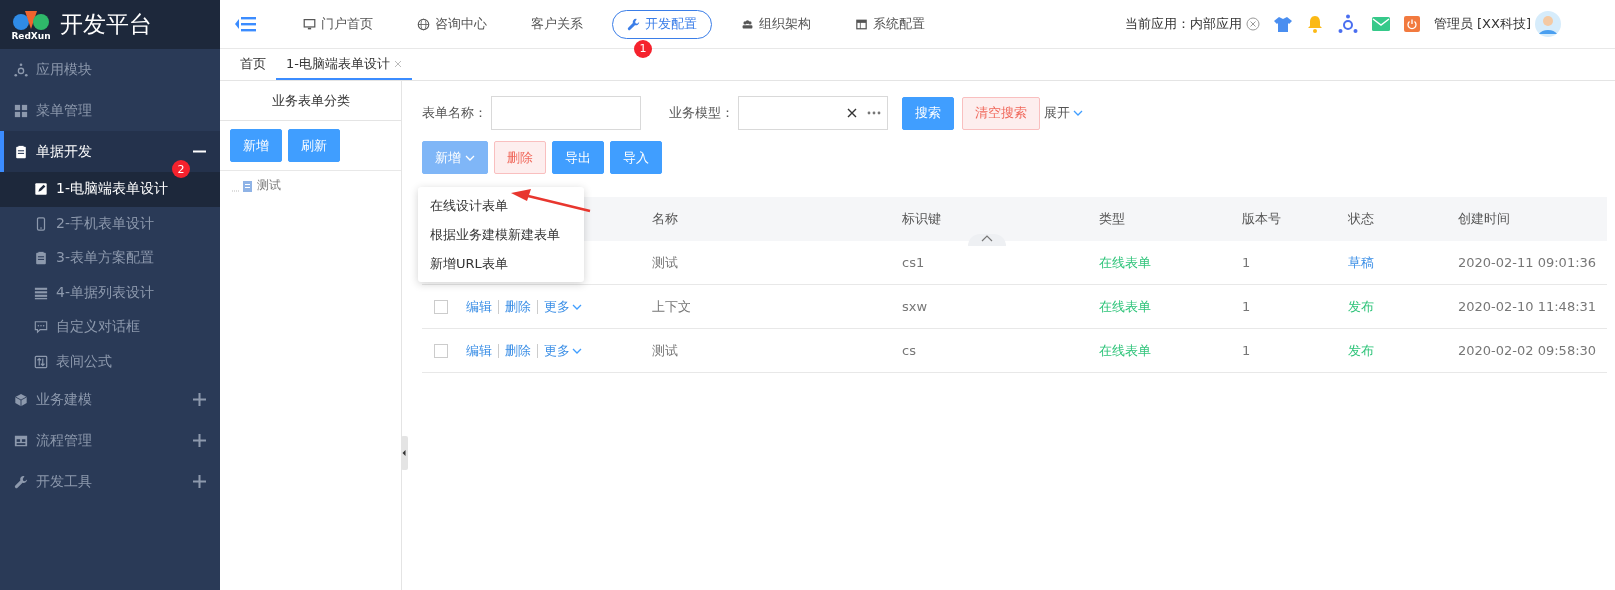  I want to click on toolbar-button: 新增, so click(455, 157).